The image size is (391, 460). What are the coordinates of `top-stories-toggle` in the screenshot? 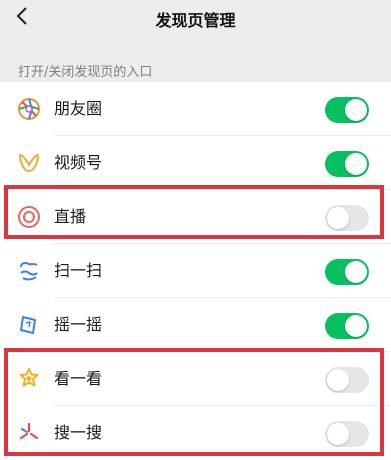 It's located at (347, 380).